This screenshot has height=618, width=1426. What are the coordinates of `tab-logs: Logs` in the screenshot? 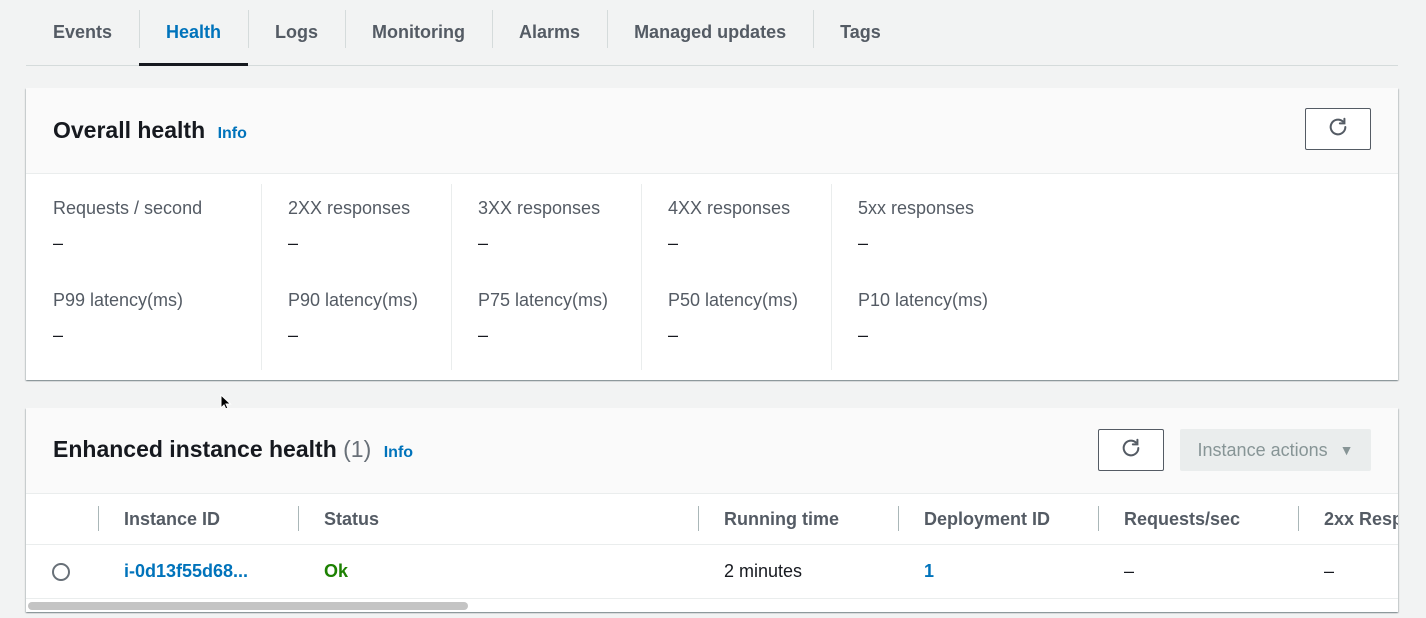 It's located at (296, 32).